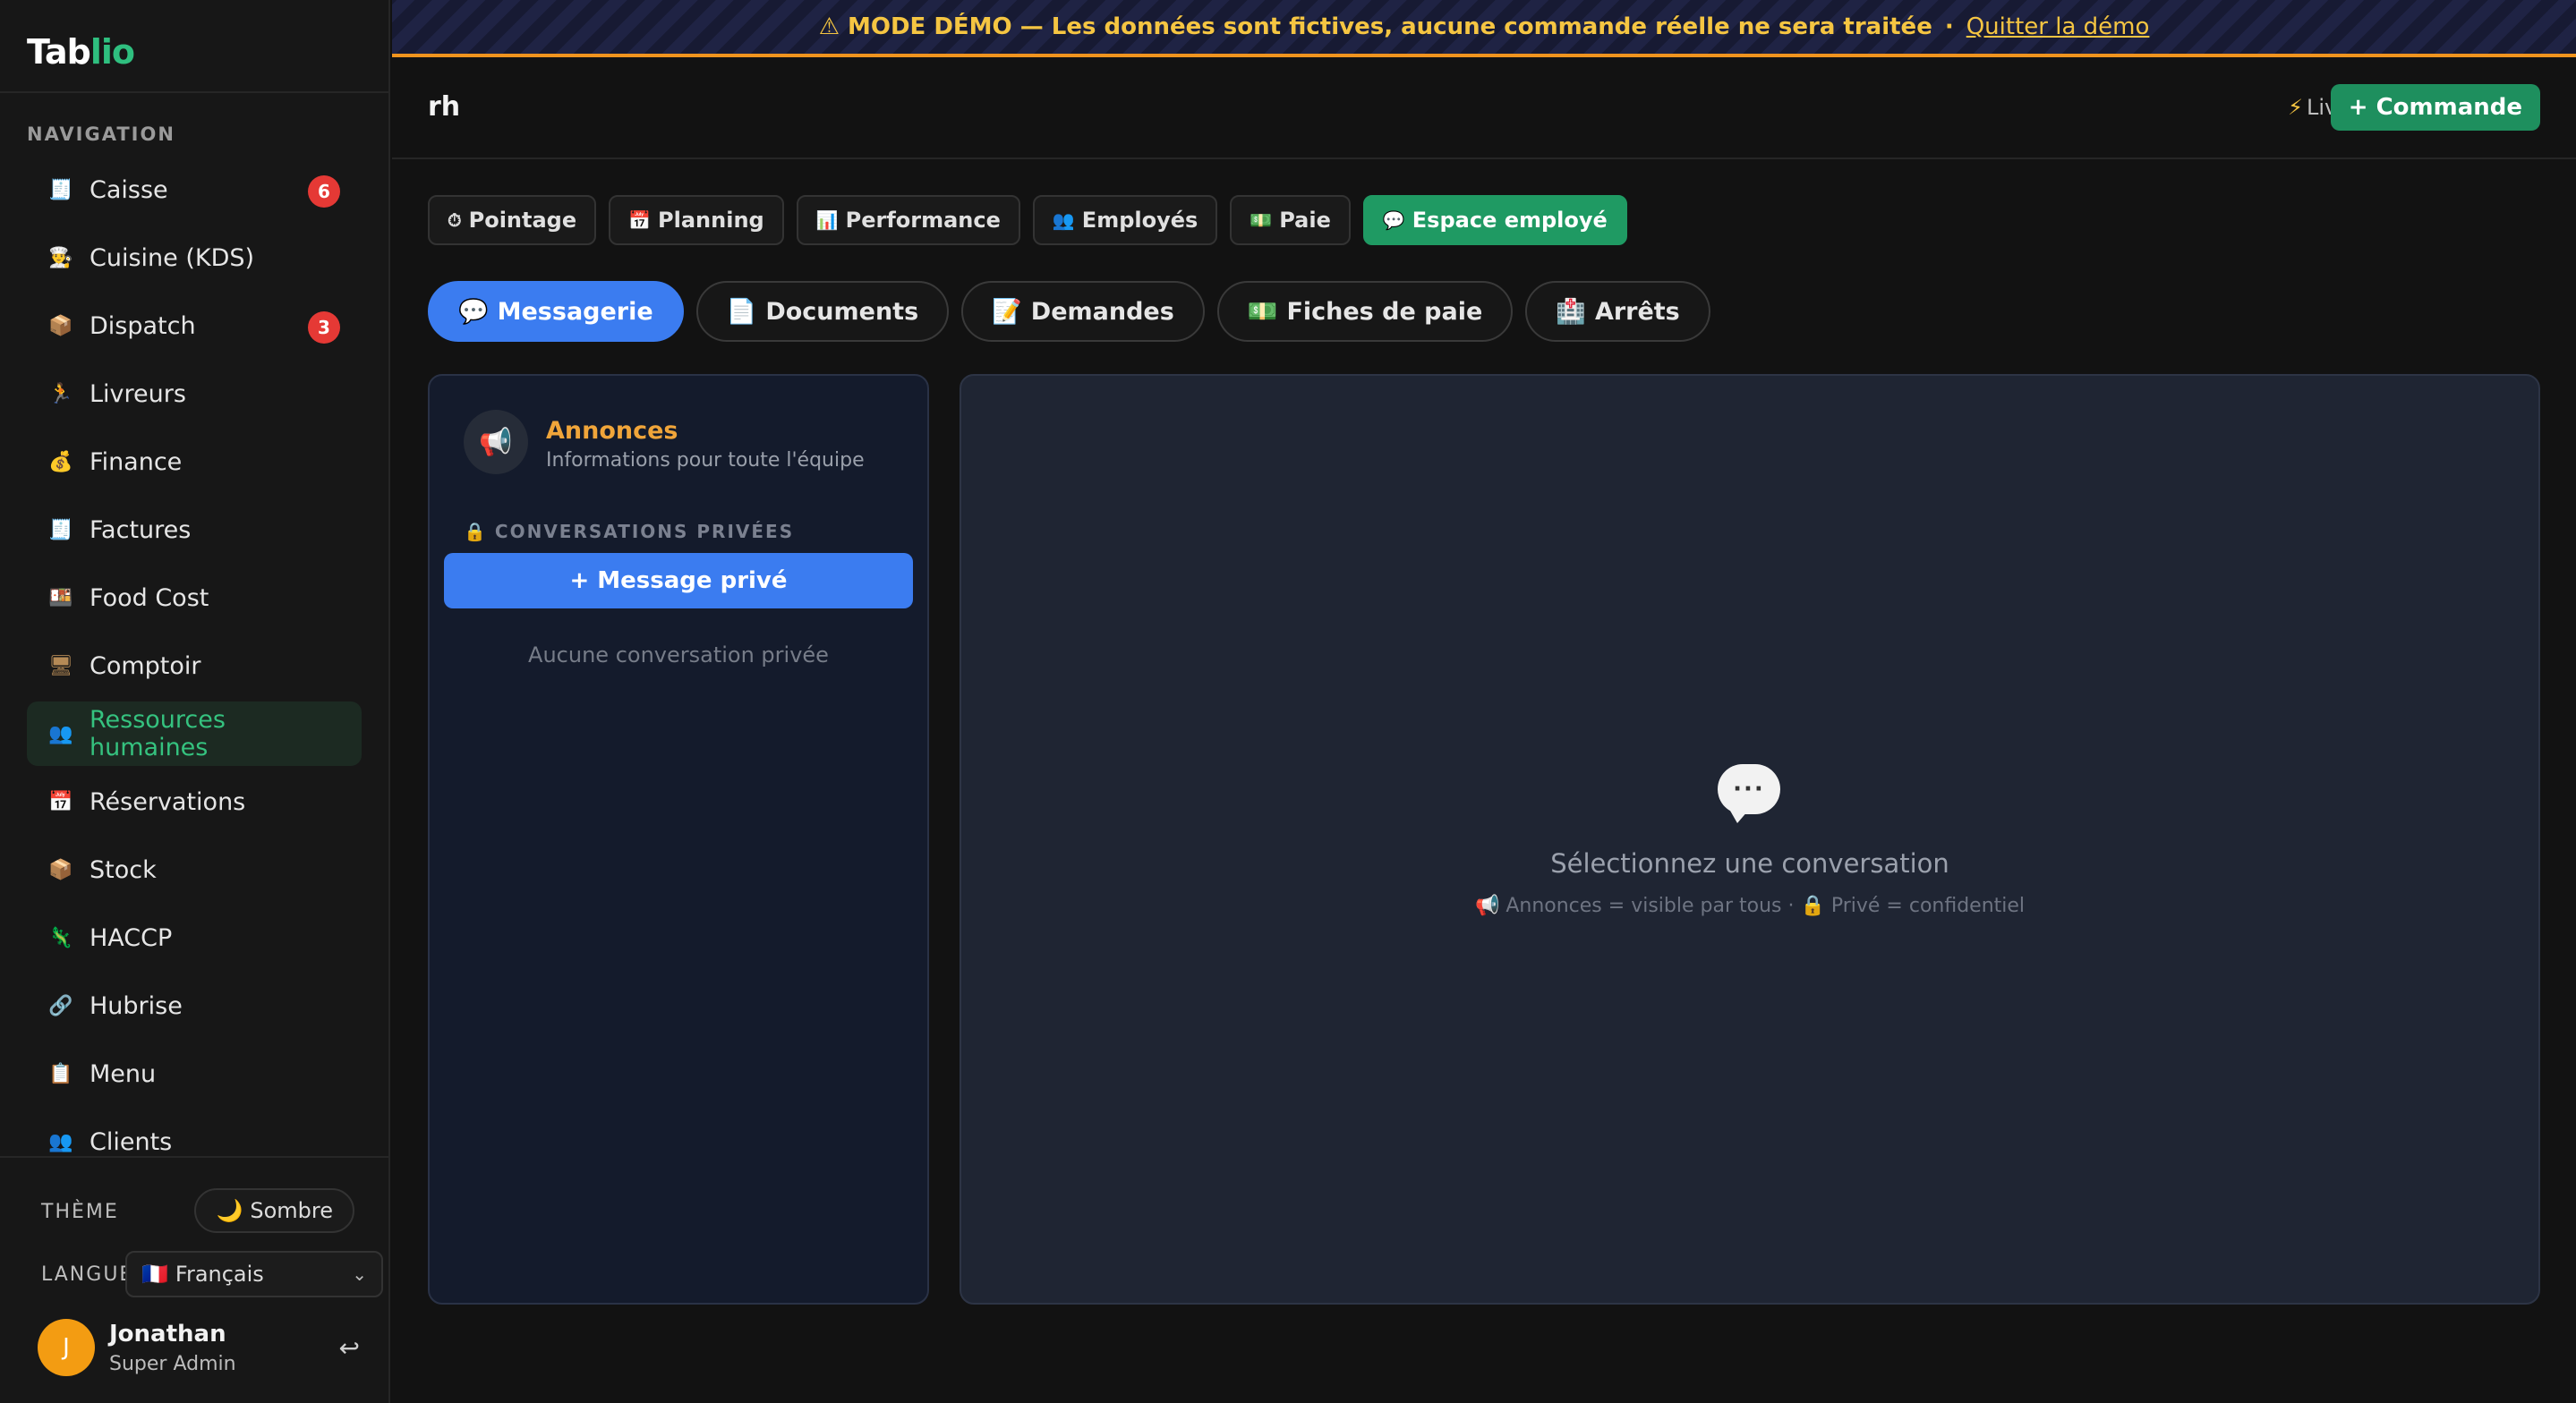  What do you see at coordinates (1125, 220) in the screenshot?
I see `tab-employes: 👥 Employés` at bounding box center [1125, 220].